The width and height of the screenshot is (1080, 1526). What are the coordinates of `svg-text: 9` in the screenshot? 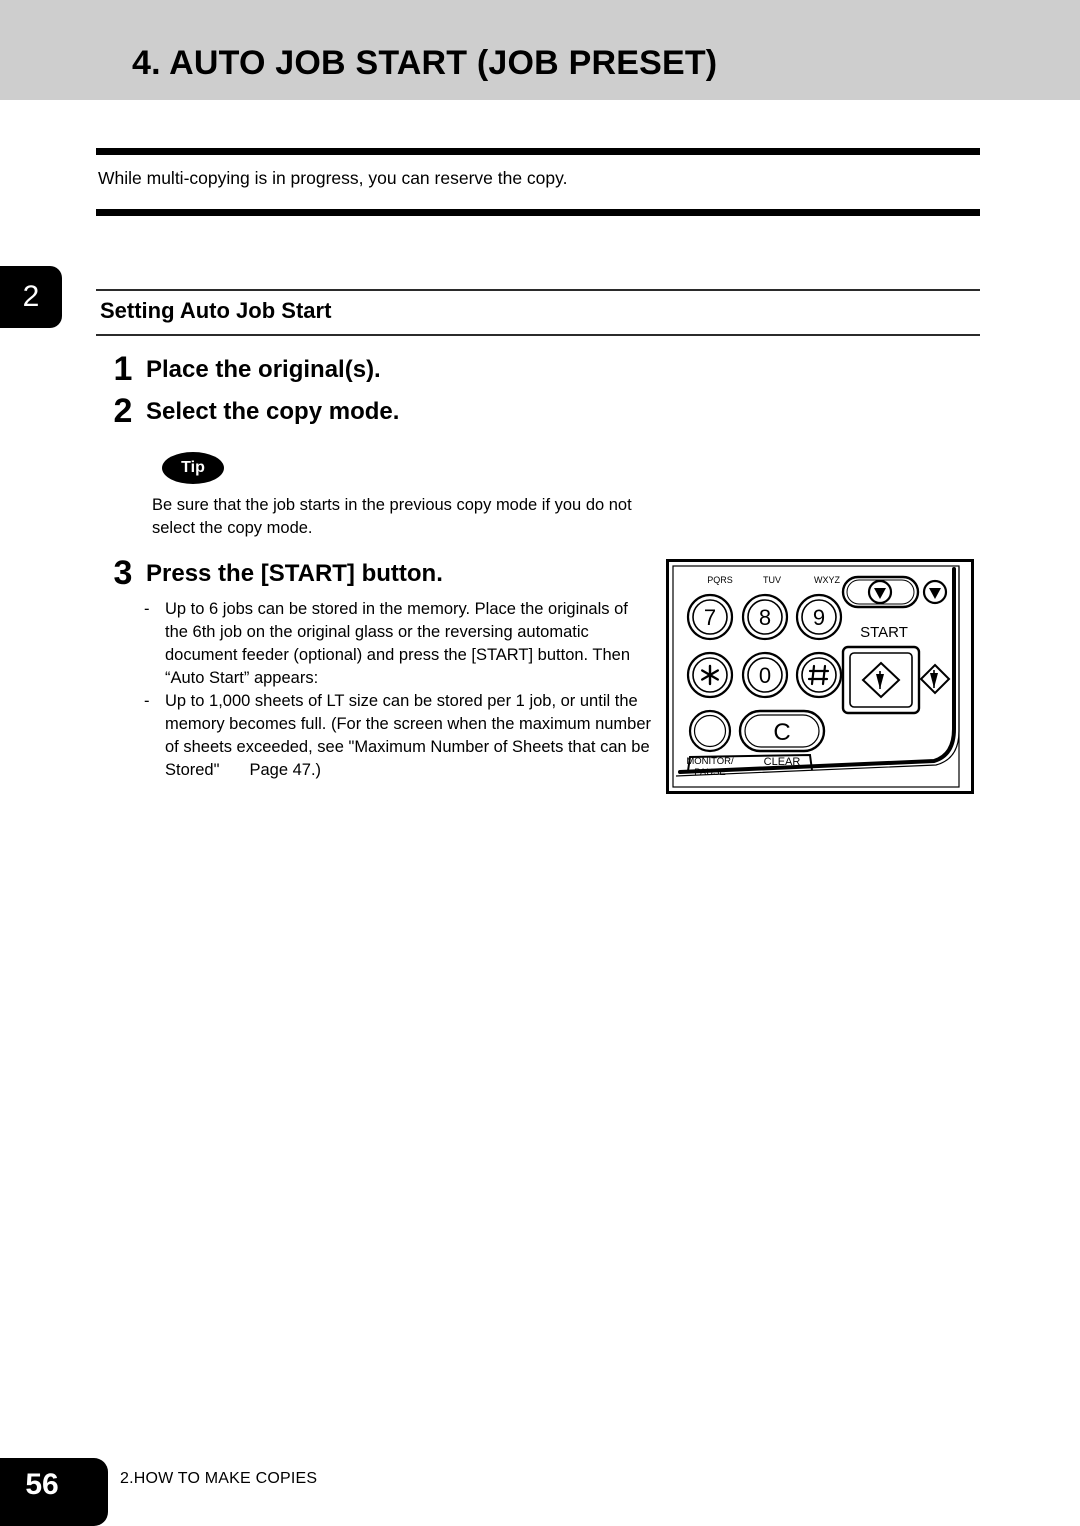 It's located at (819, 617).